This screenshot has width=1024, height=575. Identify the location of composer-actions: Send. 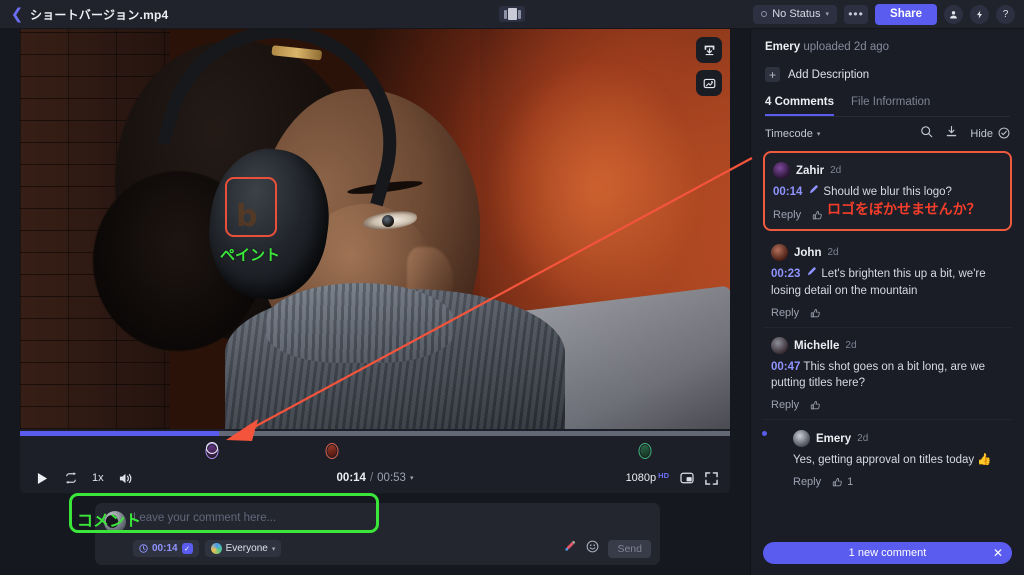
(607, 548).